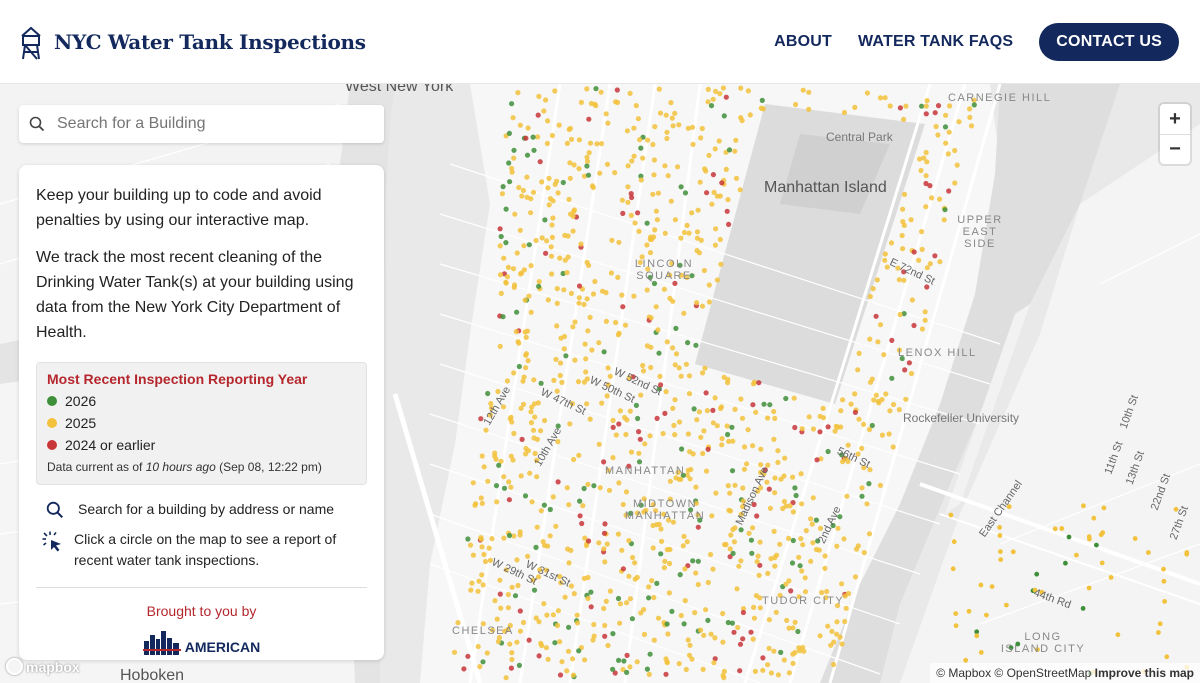 This screenshot has width=1200, height=683. I want to click on attribution-text: © Mapbox © OpenStreetMap, so click(1013, 673).